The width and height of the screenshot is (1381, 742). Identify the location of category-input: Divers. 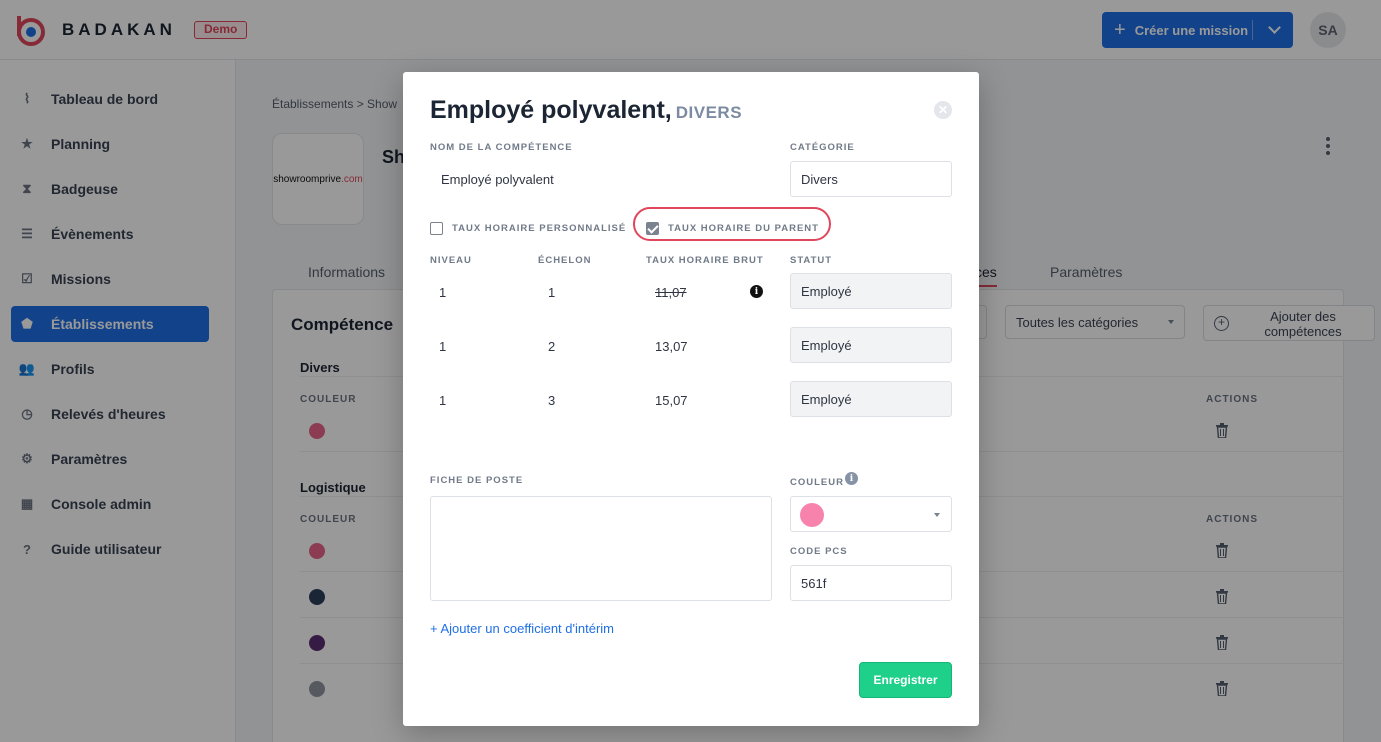
(871, 179).